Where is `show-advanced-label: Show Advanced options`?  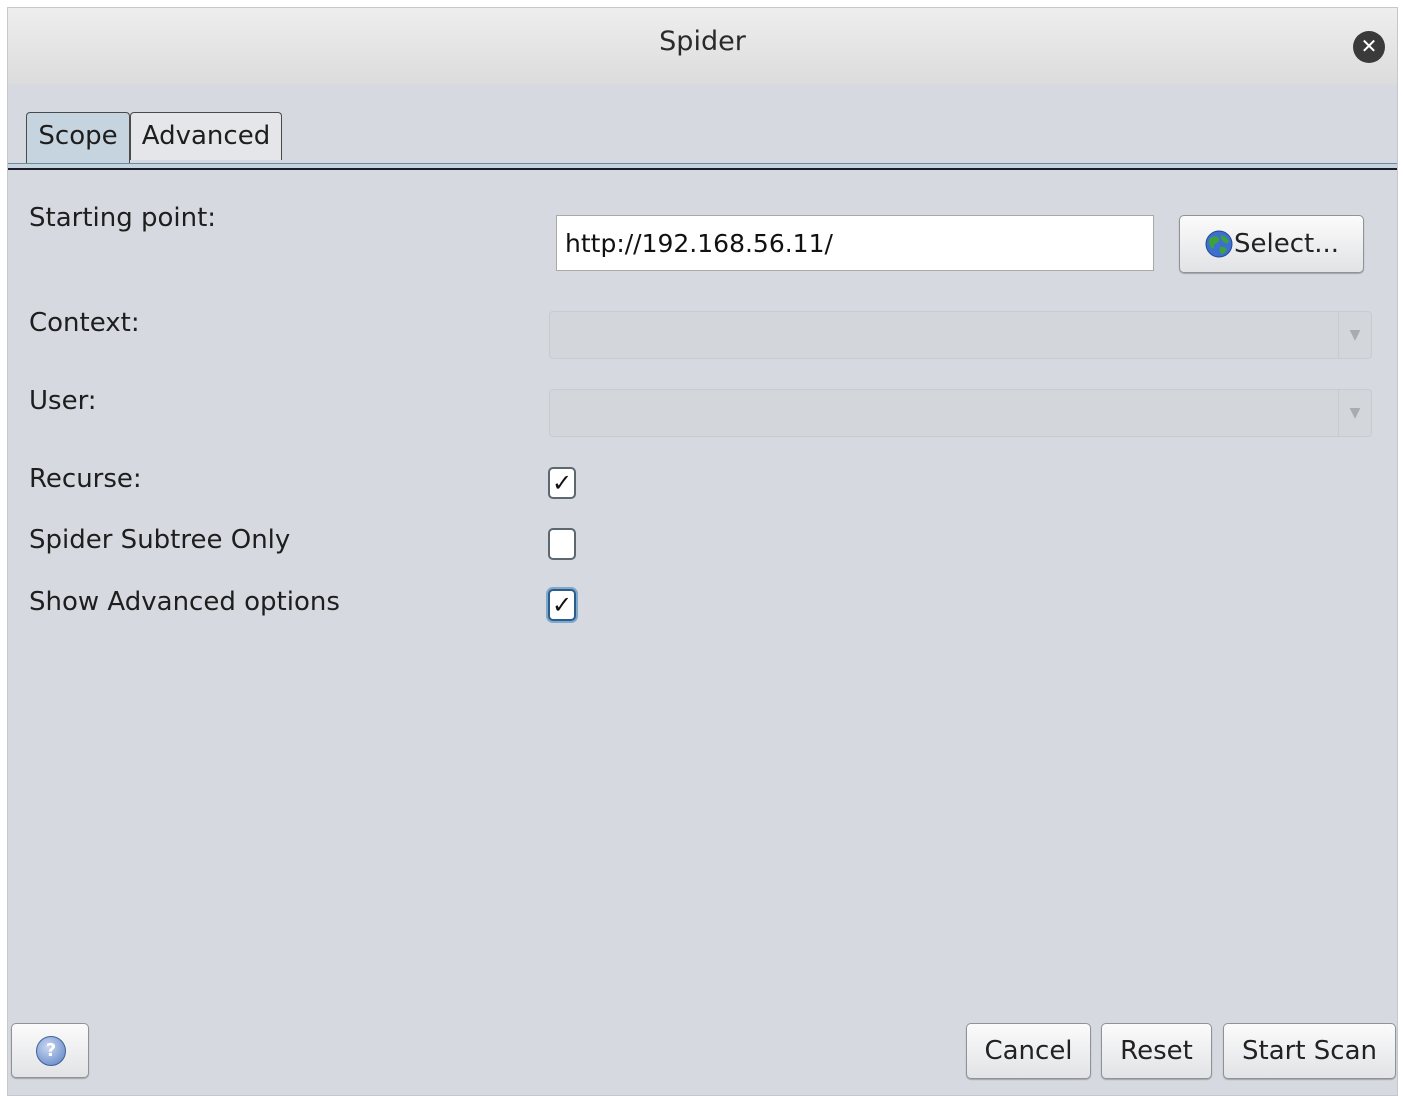 show-advanced-label: Show Advanced options is located at coordinates (184, 602).